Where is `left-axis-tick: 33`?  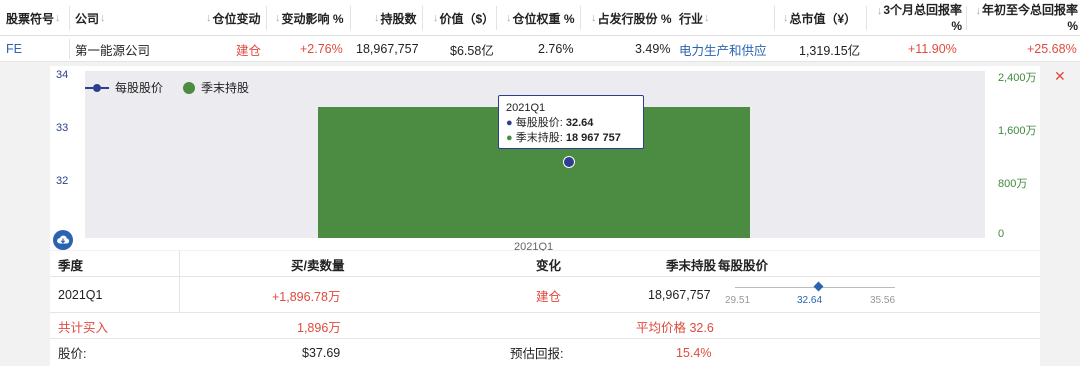
left-axis-tick: 33 is located at coordinates (62, 128).